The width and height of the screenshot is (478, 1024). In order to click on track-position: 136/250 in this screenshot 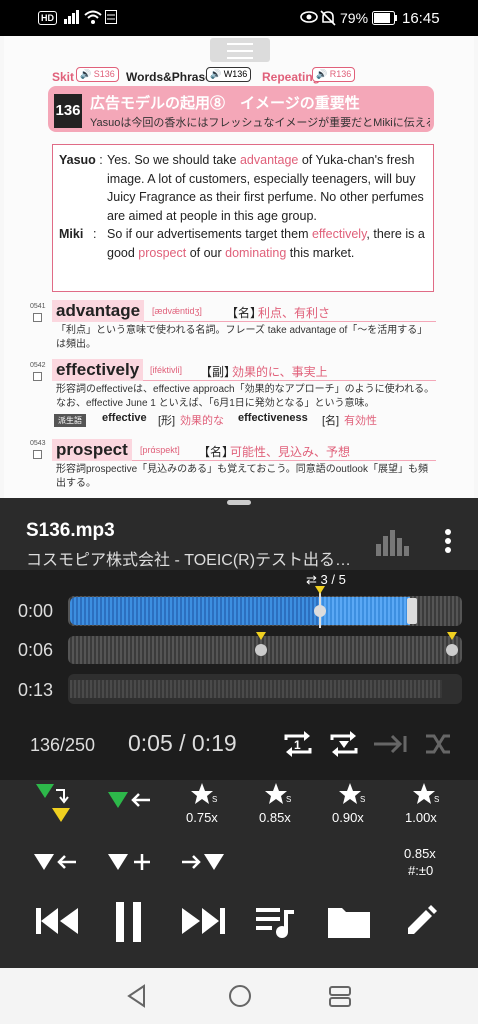, I will do `click(63, 745)`.